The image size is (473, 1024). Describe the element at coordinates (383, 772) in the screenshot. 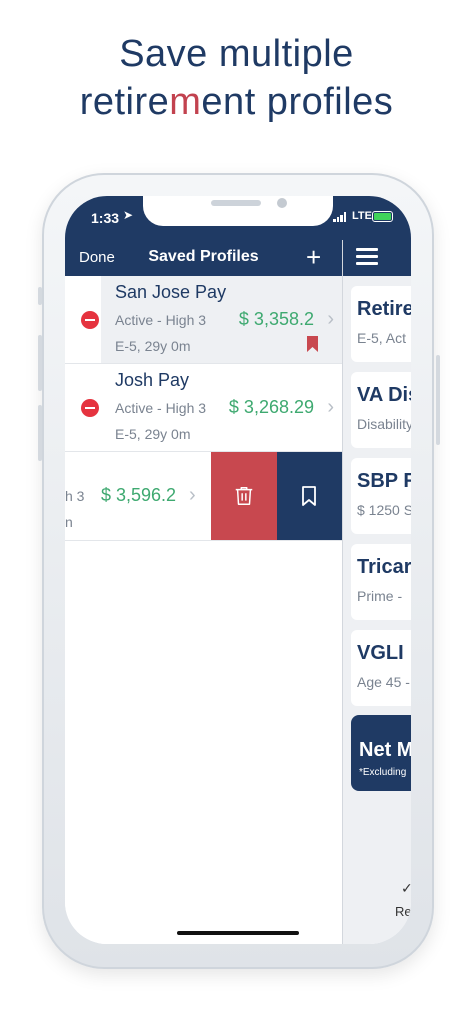

I see `net-card-subtitle: *Excluding` at that location.